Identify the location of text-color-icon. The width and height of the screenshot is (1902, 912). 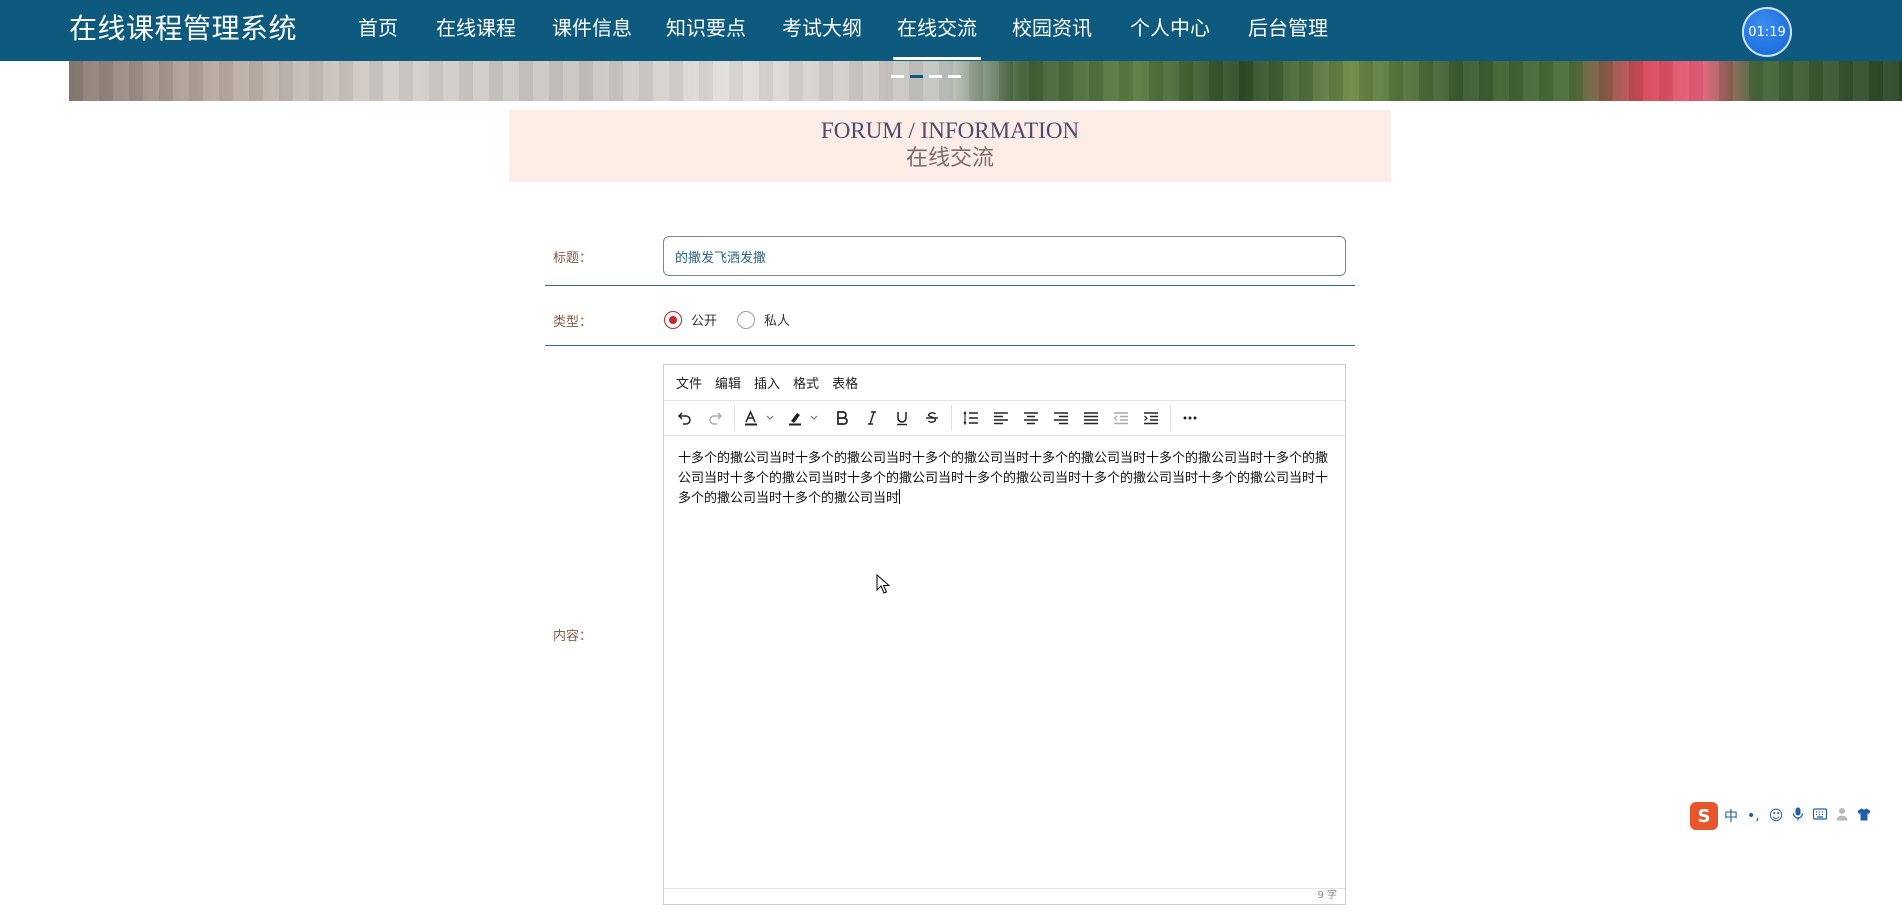
(761, 418).